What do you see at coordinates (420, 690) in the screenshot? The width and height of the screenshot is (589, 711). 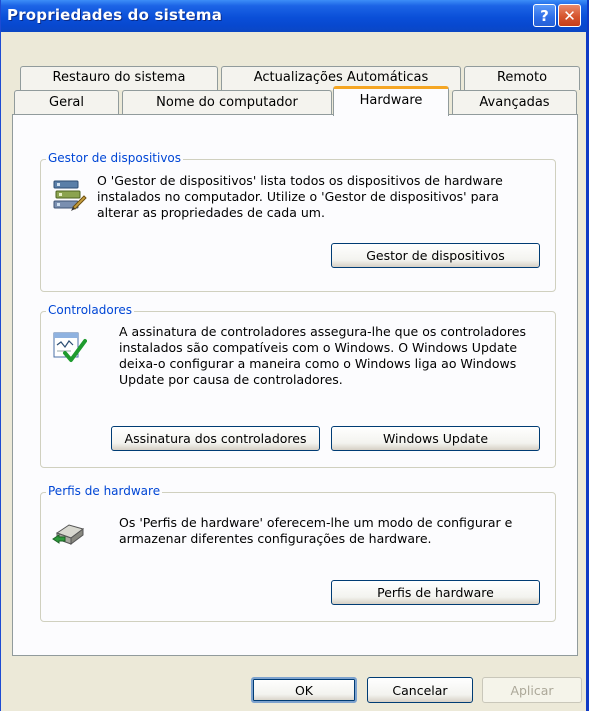 I see `cancel-button: Cancelar` at bounding box center [420, 690].